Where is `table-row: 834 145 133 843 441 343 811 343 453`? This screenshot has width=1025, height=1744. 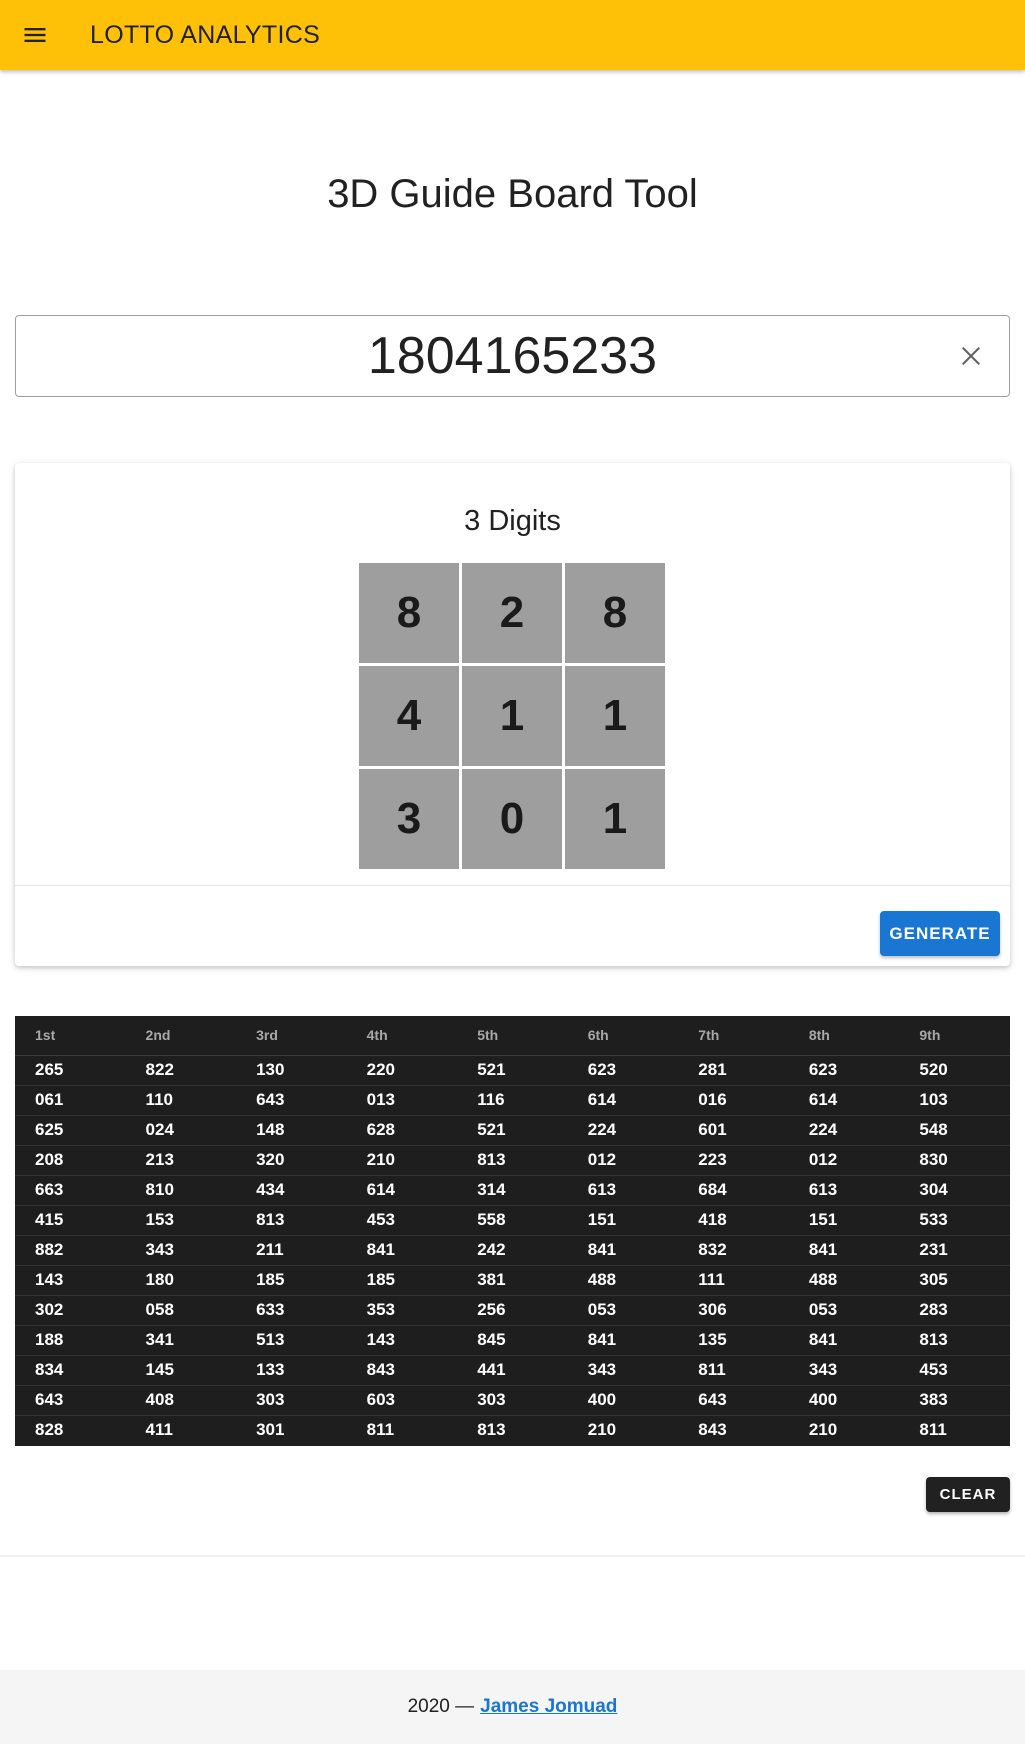 table-row: 834 145 133 843 441 343 811 343 453 is located at coordinates (512, 1370).